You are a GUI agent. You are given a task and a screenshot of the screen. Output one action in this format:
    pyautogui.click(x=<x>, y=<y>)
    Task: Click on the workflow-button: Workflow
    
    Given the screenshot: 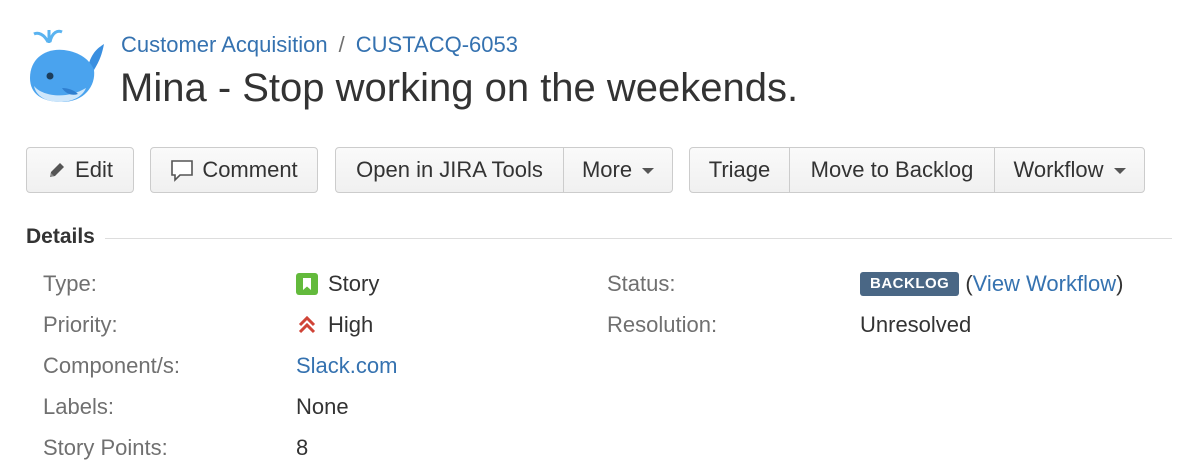 What is the action you would take?
    pyautogui.click(x=1069, y=170)
    